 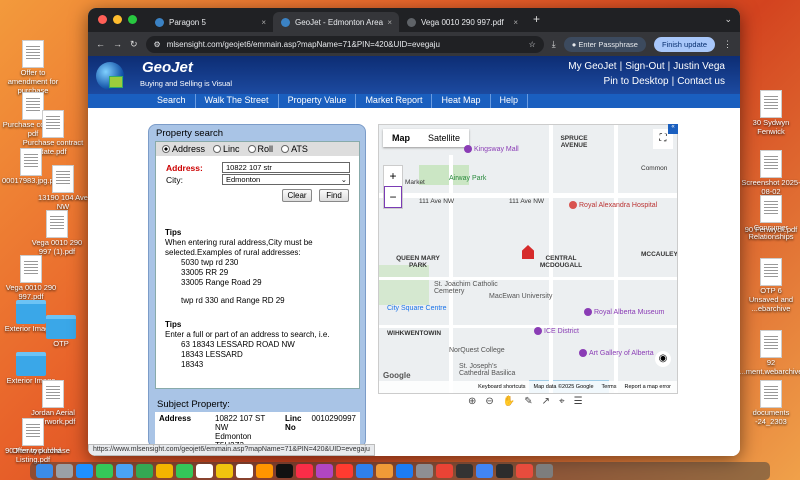 I want to click on mail-icon, so click(x=124, y=471).